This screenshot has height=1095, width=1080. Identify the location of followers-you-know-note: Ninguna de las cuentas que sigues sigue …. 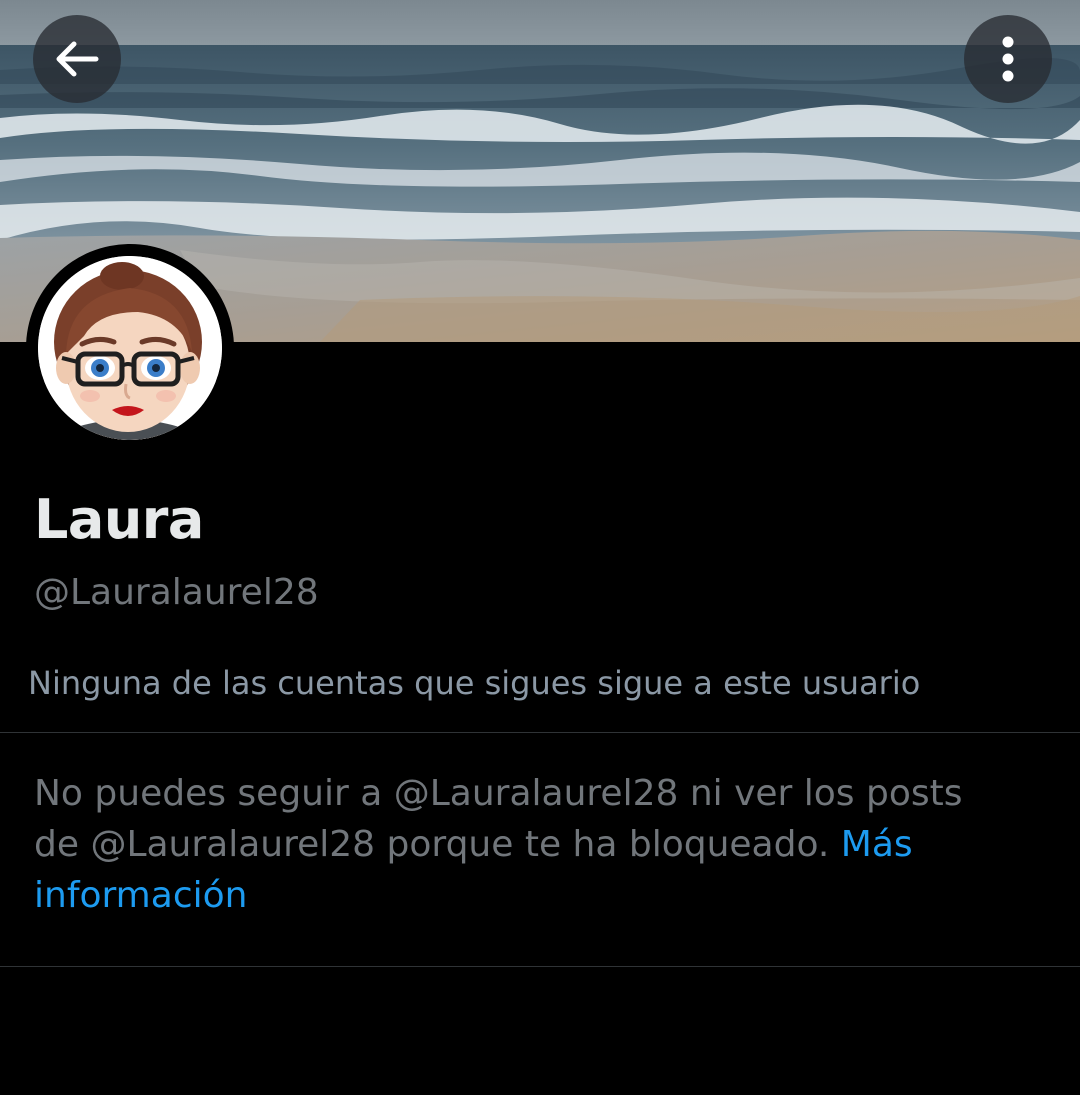
(474, 683).